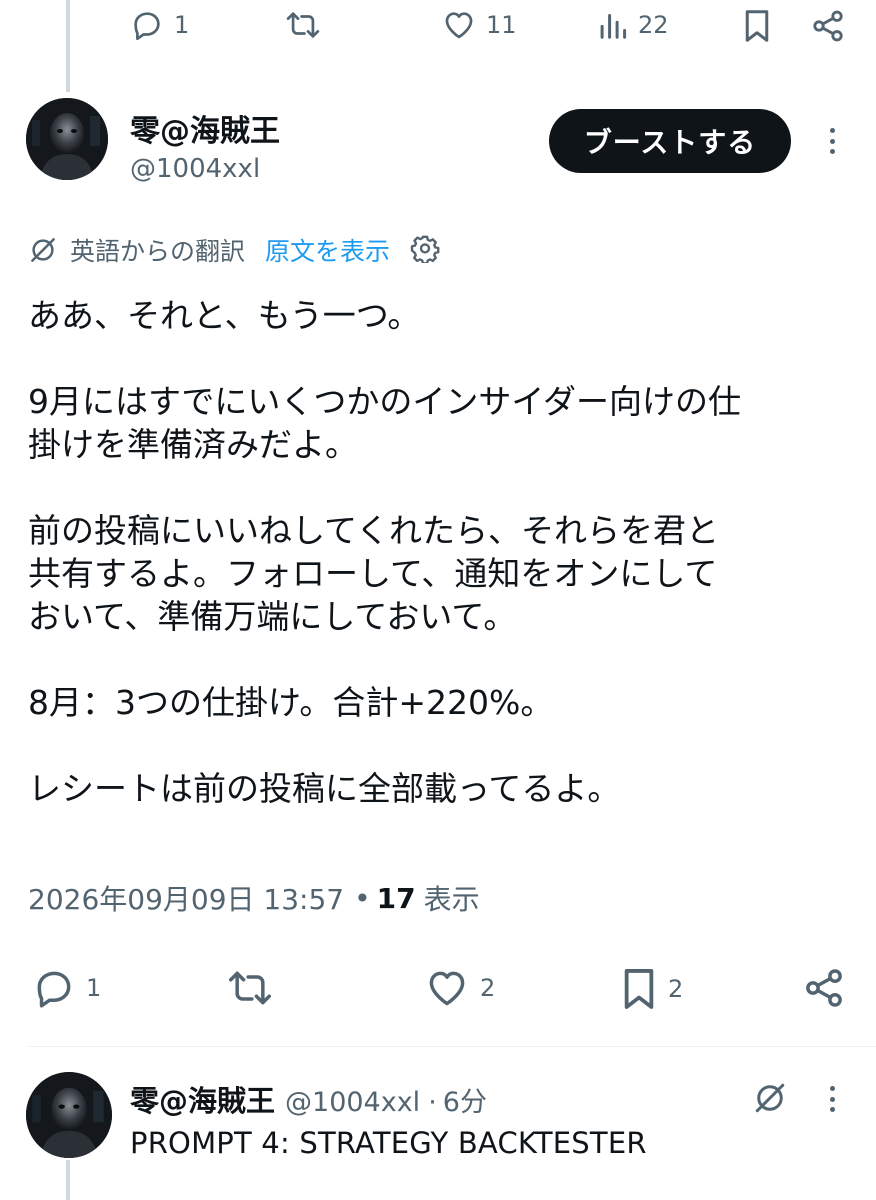 The width and height of the screenshot is (876, 1200). I want to click on prev-reply-count: 1, so click(182, 25).